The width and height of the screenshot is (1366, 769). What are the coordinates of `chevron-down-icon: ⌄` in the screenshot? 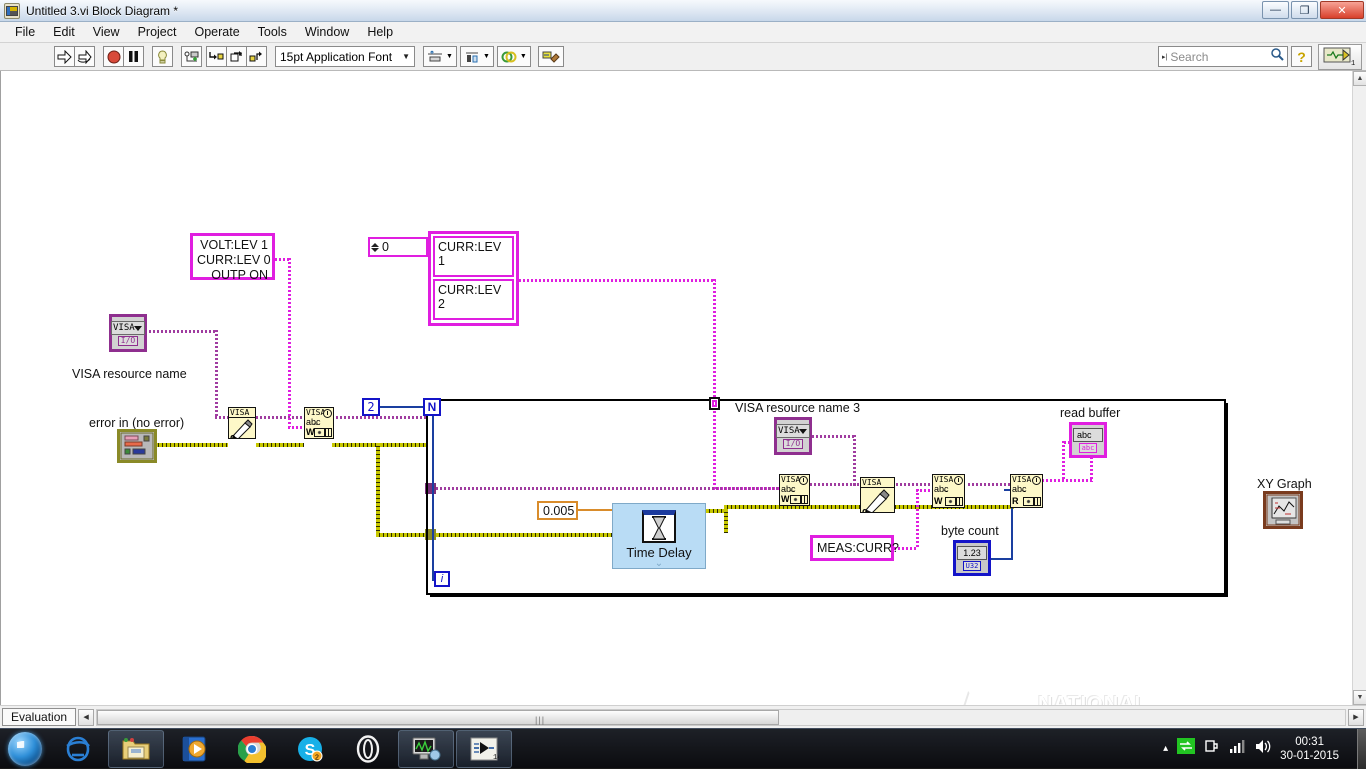 It's located at (659, 564).